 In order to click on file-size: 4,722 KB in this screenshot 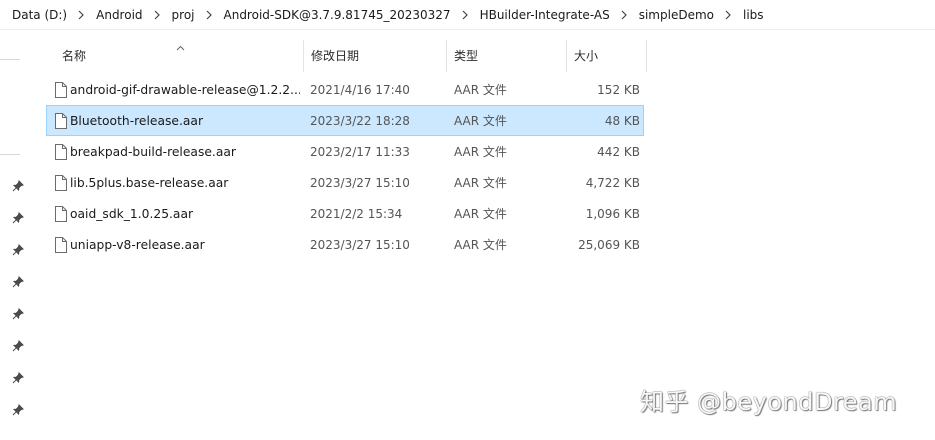, I will do `click(612, 182)`.